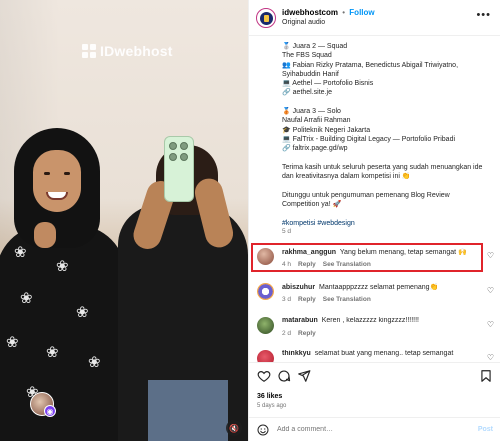  I want to click on add-comment-row: Post, so click(374, 429).